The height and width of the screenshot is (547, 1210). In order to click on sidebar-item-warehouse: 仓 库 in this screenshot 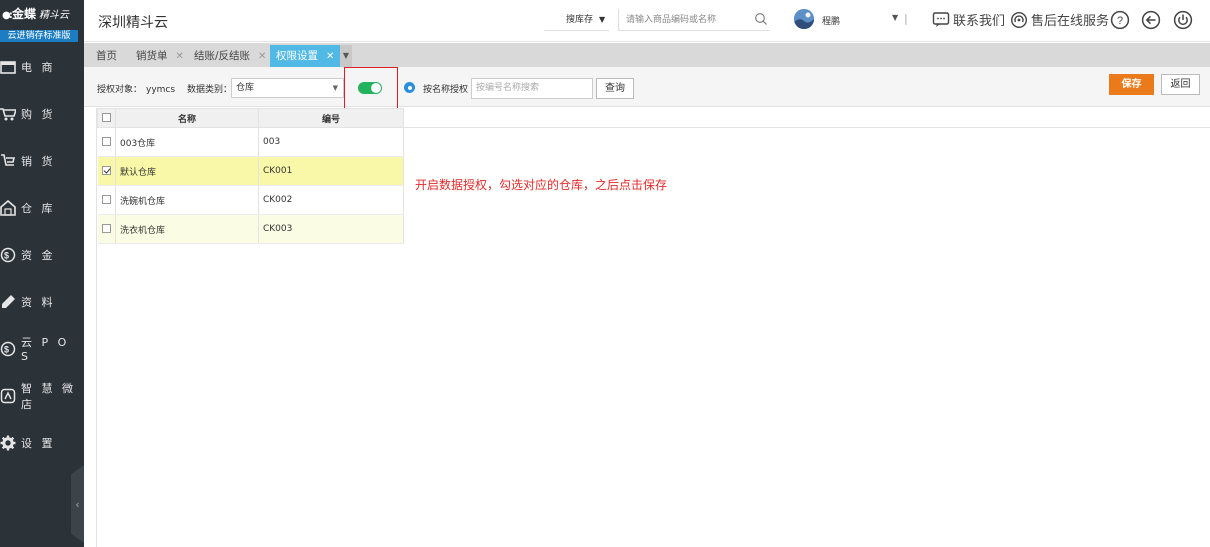, I will do `click(42, 207)`.